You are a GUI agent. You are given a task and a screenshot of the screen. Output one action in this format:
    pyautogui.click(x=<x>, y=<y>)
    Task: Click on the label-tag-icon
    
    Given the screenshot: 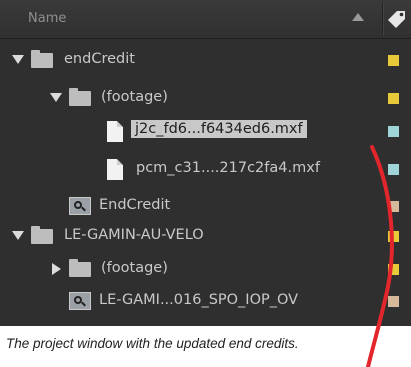 What is the action you would take?
    pyautogui.click(x=397, y=19)
    